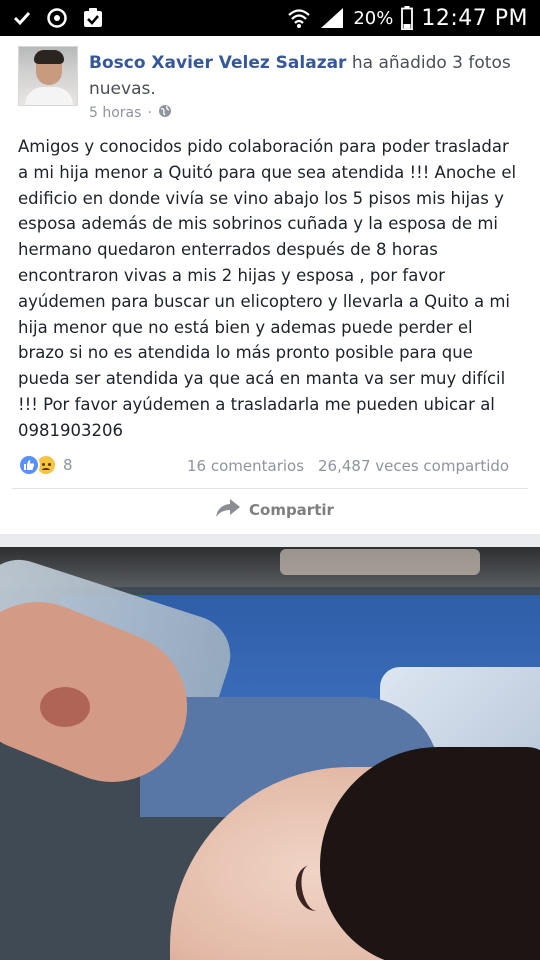  What do you see at coordinates (332, 18) in the screenshot?
I see `signal-icon` at bounding box center [332, 18].